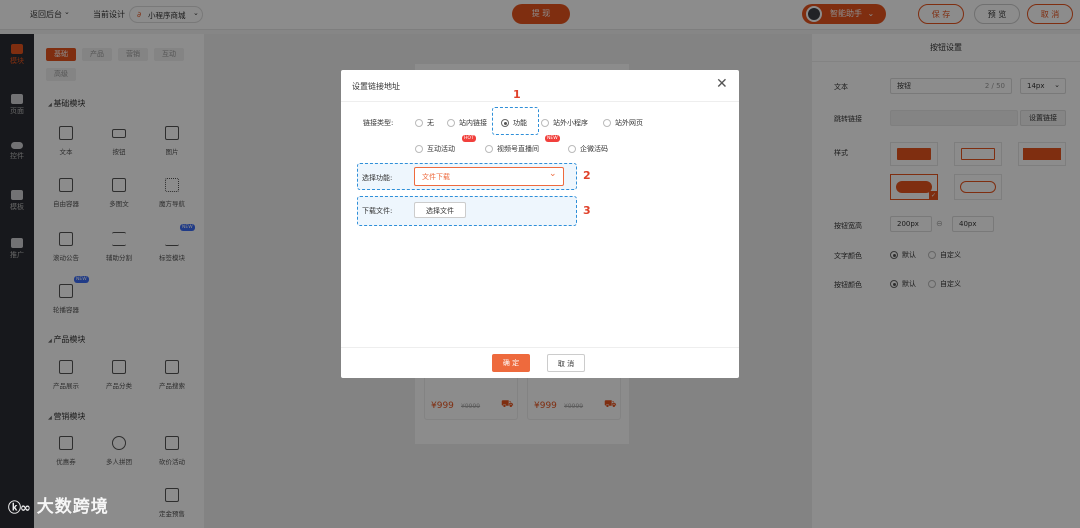 Image resolution: width=1080 pixels, height=528 pixels. Describe the element at coordinates (376, 86) in the screenshot. I see `dialog-title: 设置链接地址` at that location.